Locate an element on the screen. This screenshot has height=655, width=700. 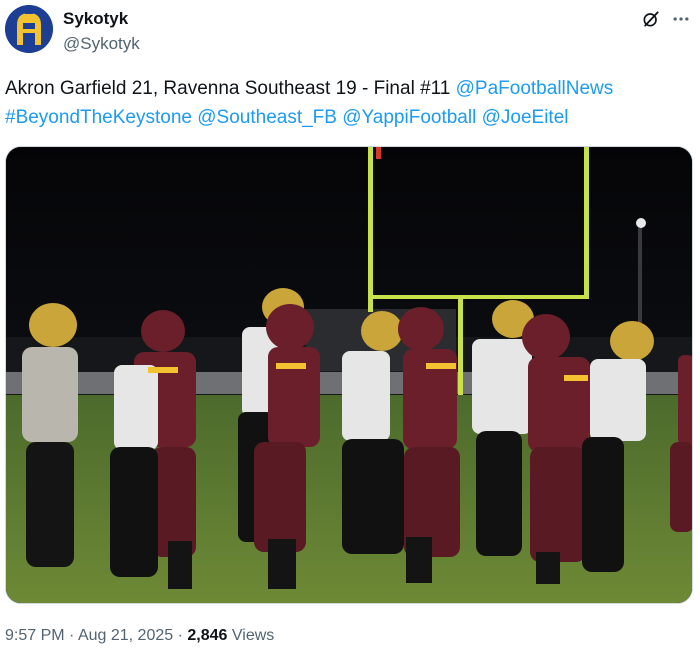
tweet-meta: 9:57 PM · Aug 21, 2025 · 2,846 Views is located at coordinates (139, 636).